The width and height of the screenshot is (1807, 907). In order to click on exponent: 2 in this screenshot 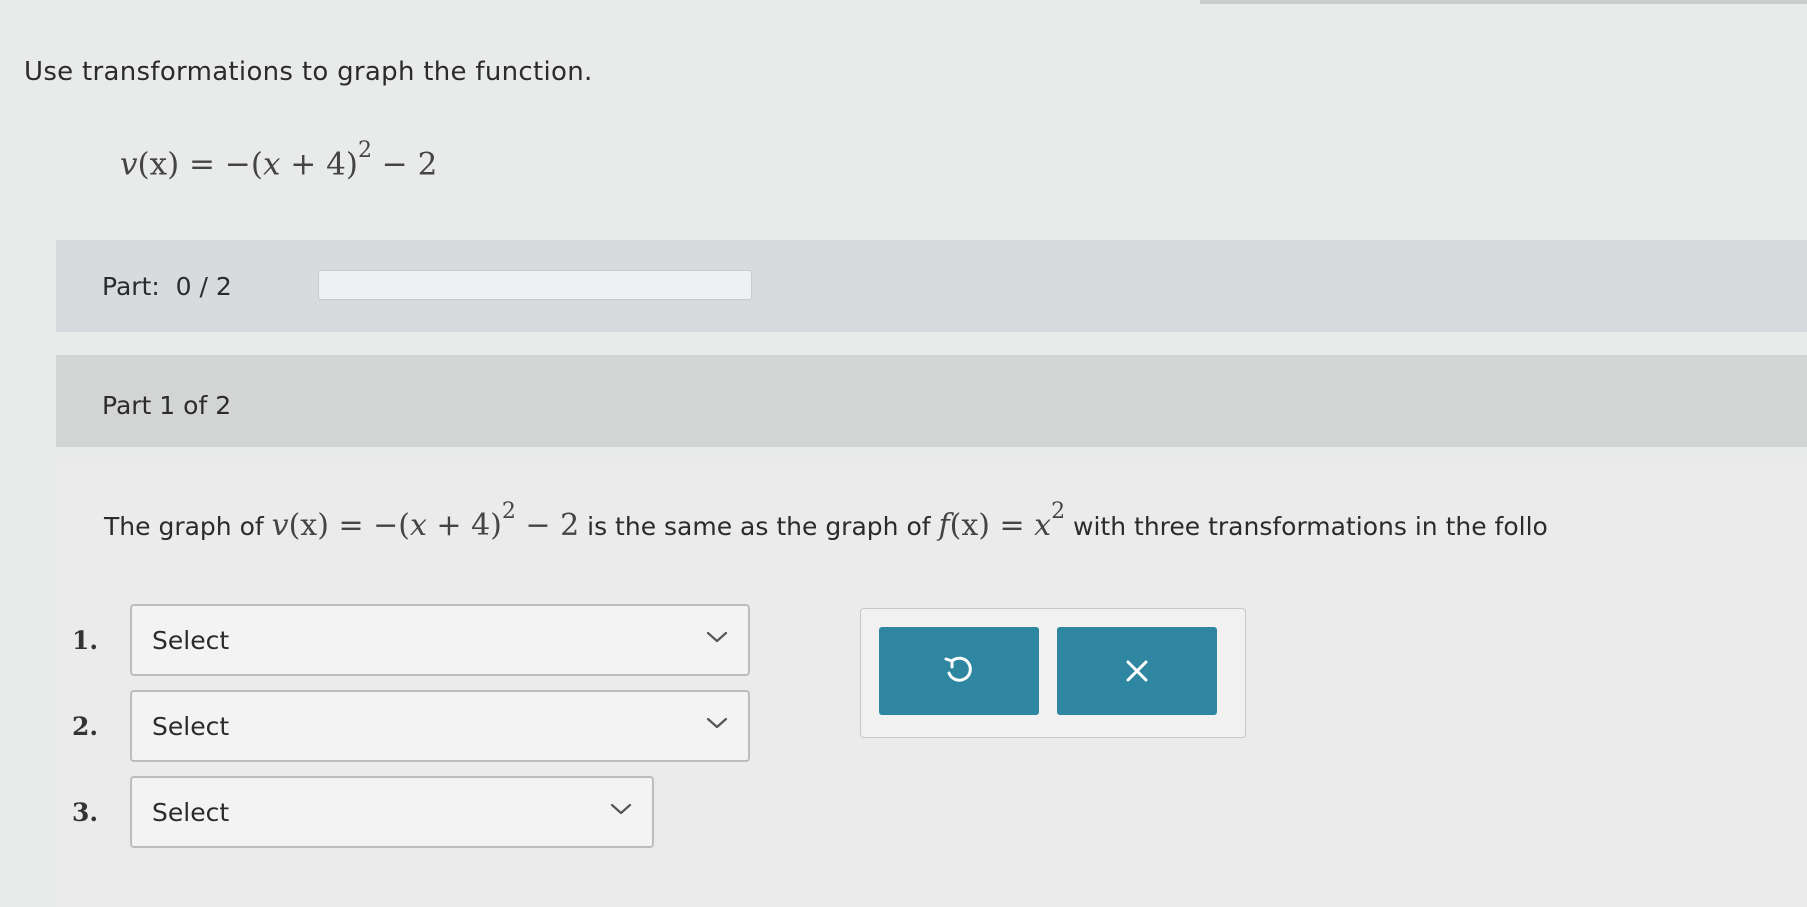, I will do `click(364, 150)`.